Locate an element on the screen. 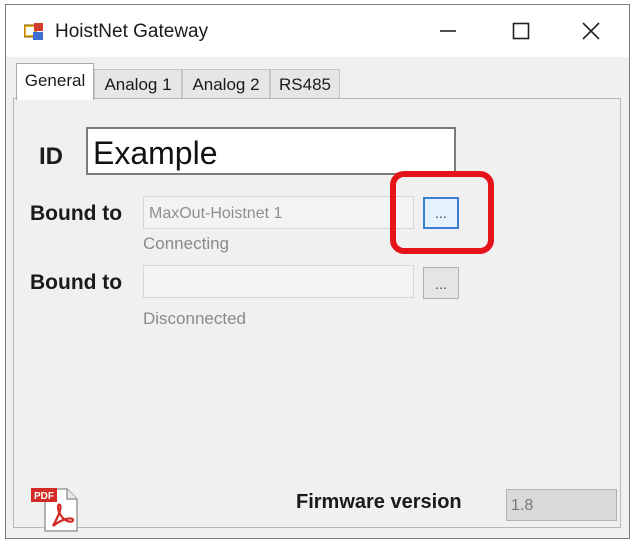  bound-to-label-2: Bound to is located at coordinates (76, 282).